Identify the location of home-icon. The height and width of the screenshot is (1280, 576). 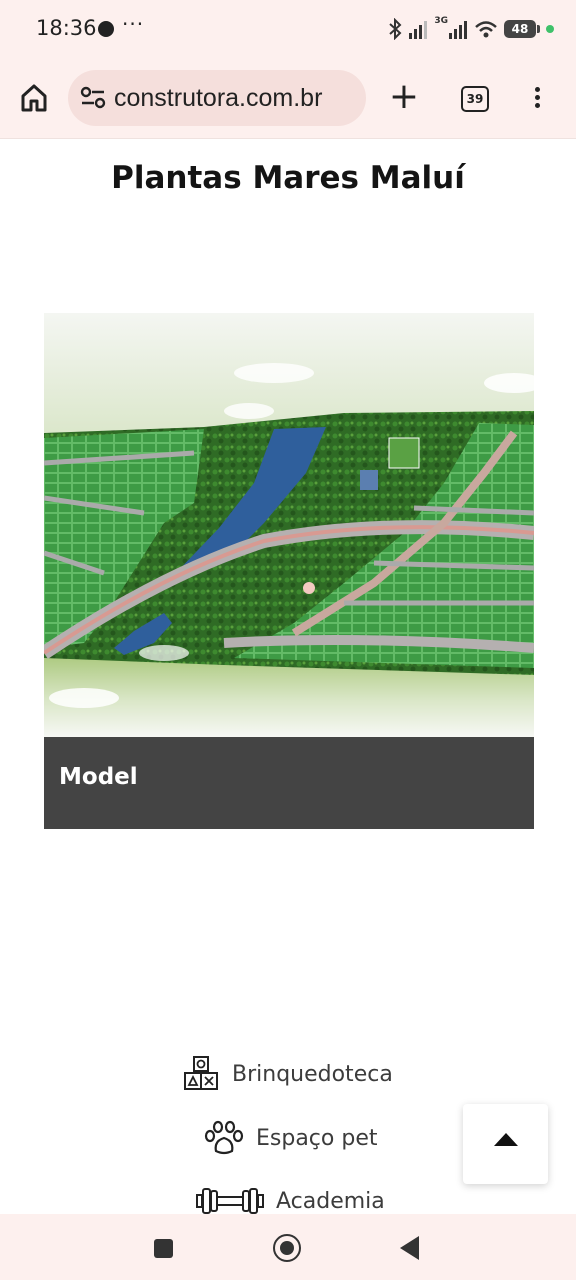
(34, 98).